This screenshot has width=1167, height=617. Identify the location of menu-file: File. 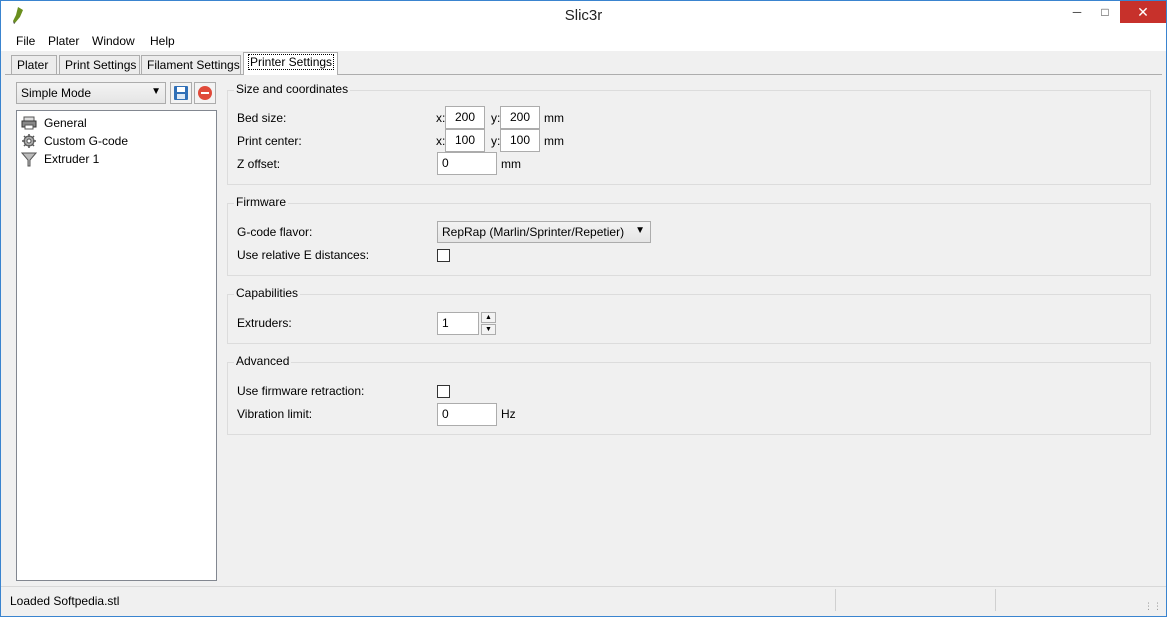
(25, 41).